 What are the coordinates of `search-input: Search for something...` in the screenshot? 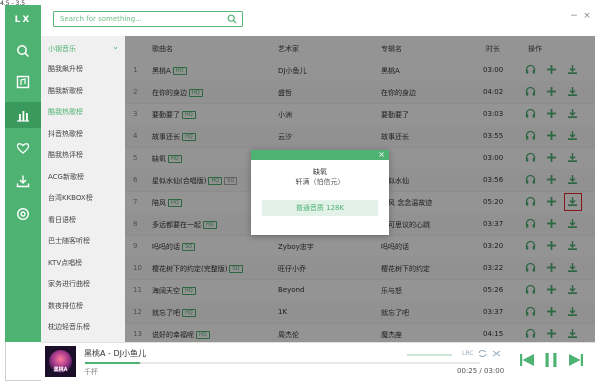 It's located at (148, 19).